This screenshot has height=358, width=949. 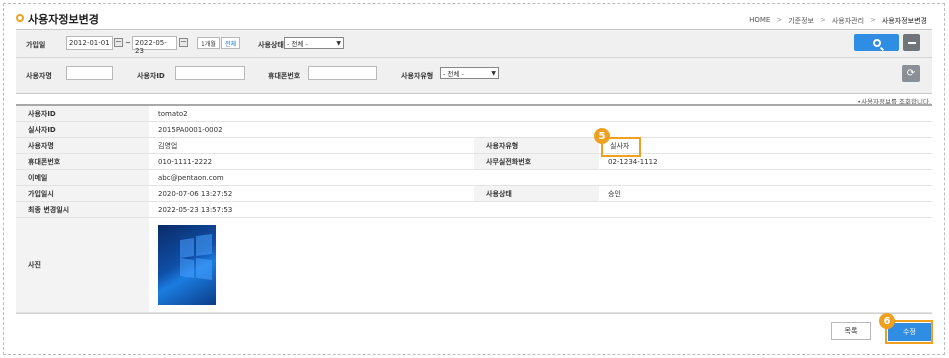 What do you see at coordinates (151, 76) in the screenshot?
I see `user-id-label: 사용자ID` at bounding box center [151, 76].